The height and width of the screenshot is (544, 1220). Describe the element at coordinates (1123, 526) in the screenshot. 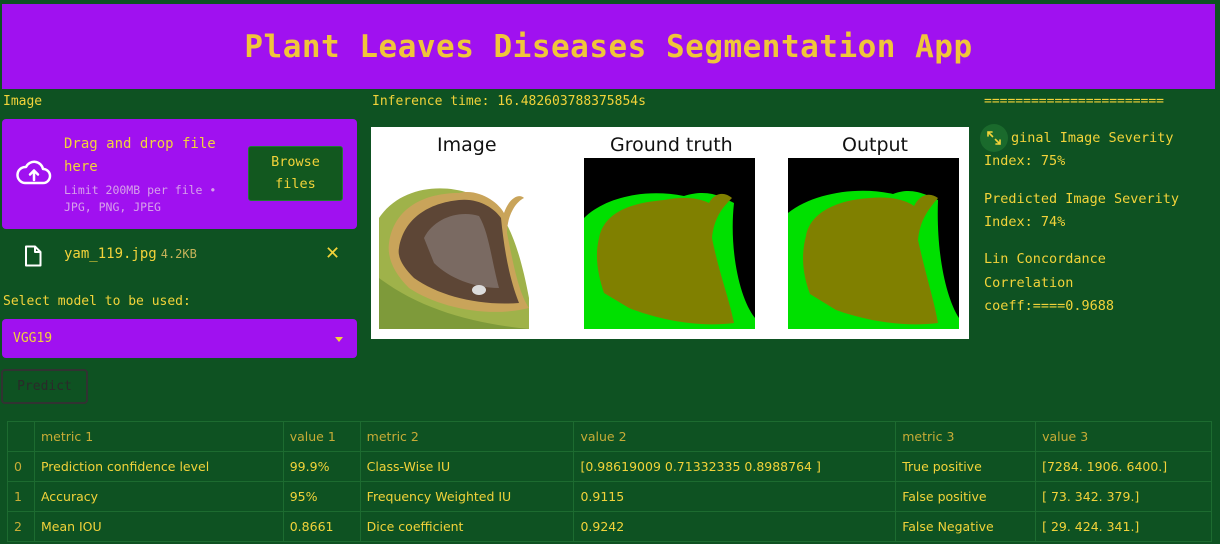

I see `table-cell: [ 29. 424. 341.]` at that location.